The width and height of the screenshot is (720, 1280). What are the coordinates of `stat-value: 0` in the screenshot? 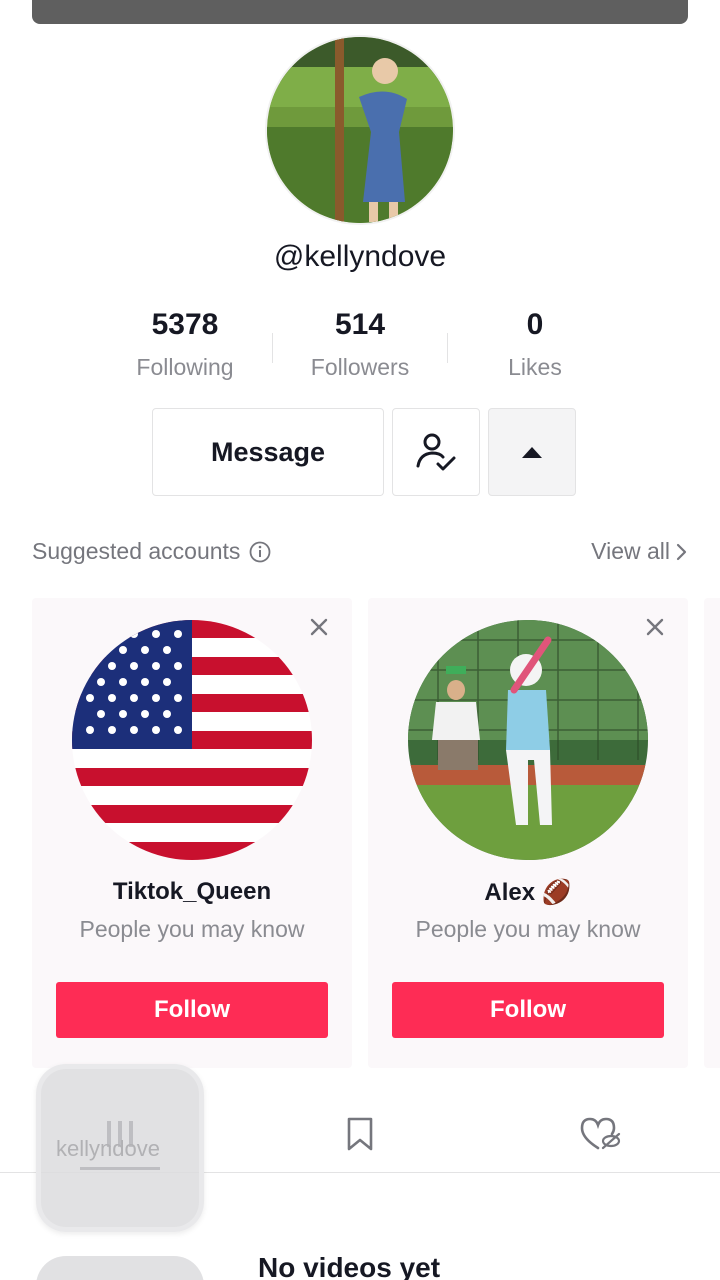 It's located at (535, 324).